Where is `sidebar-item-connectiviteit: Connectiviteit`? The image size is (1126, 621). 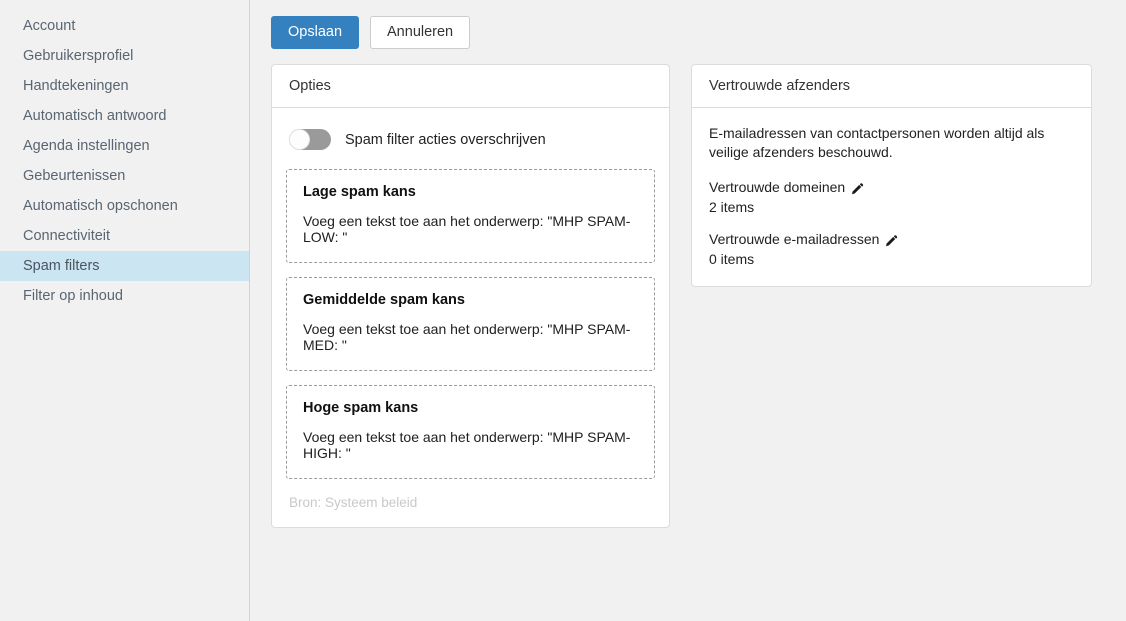 sidebar-item-connectiviteit: Connectiviteit is located at coordinates (124, 236).